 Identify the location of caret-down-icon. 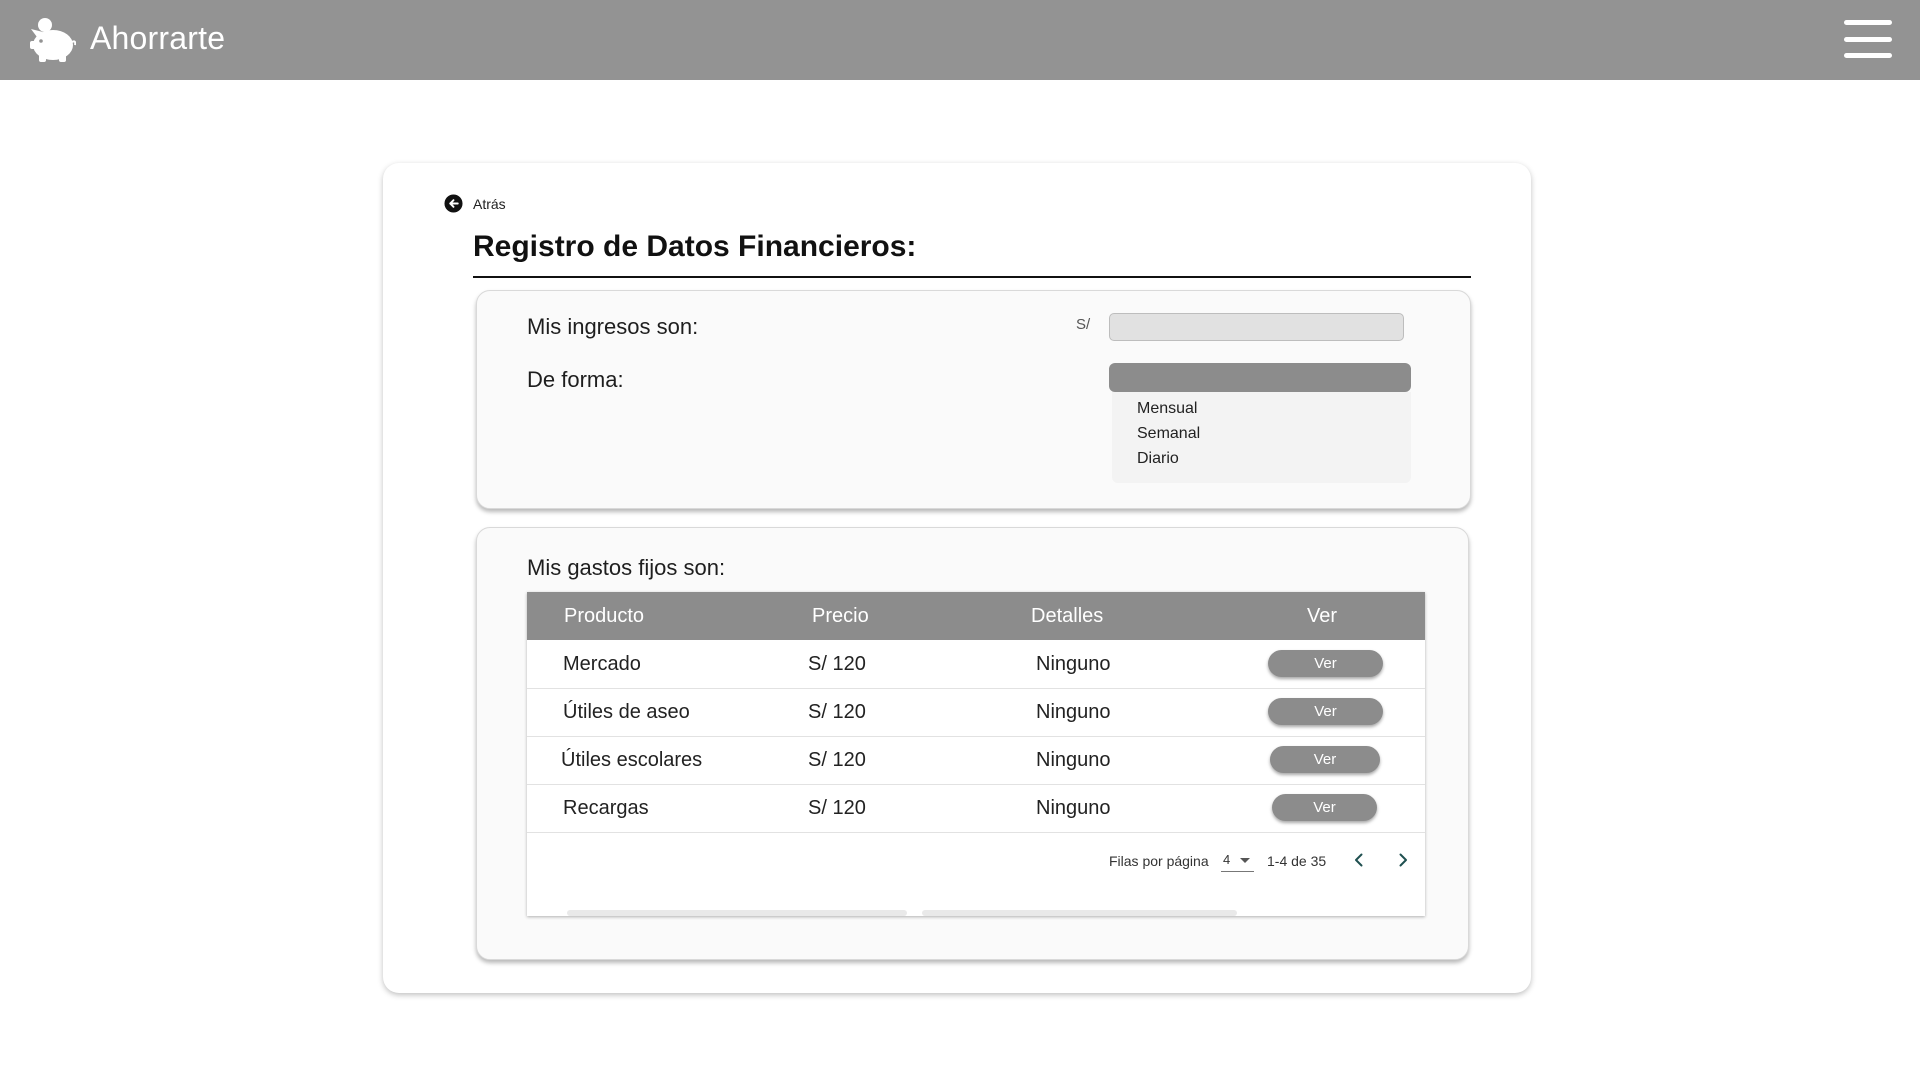
(1245, 860).